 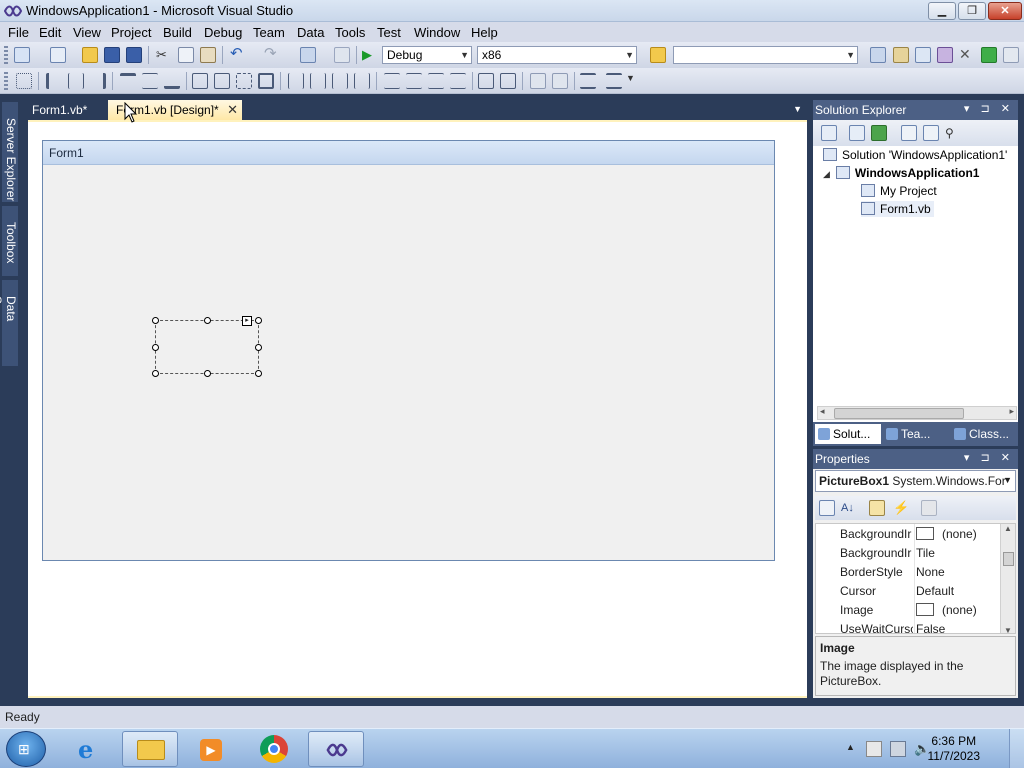 What do you see at coordinates (909, 571) in the screenshot?
I see `property-row: BorderStyle None` at bounding box center [909, 571].